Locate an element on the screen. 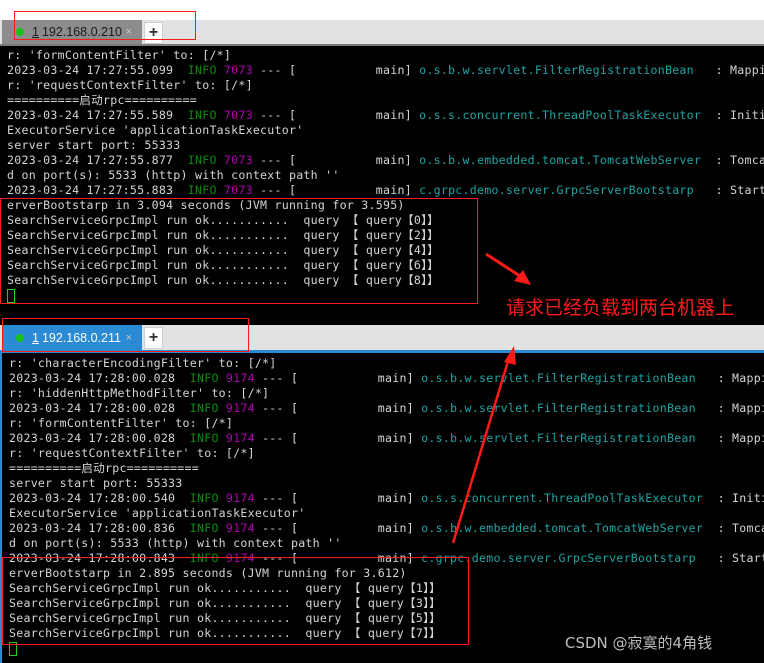 This screenshot has width=764, height=663. annotation-label: 请求已经负载到两台机器上 is located at coordinates (620, 308).